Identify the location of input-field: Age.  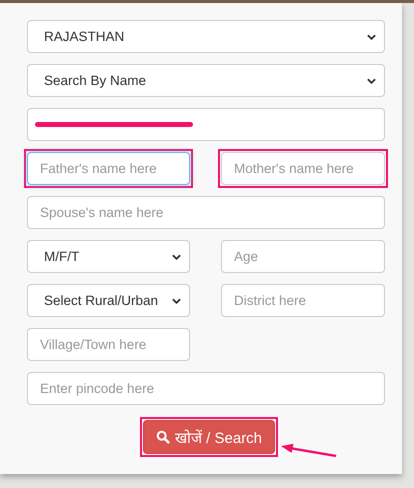
(303, 256).